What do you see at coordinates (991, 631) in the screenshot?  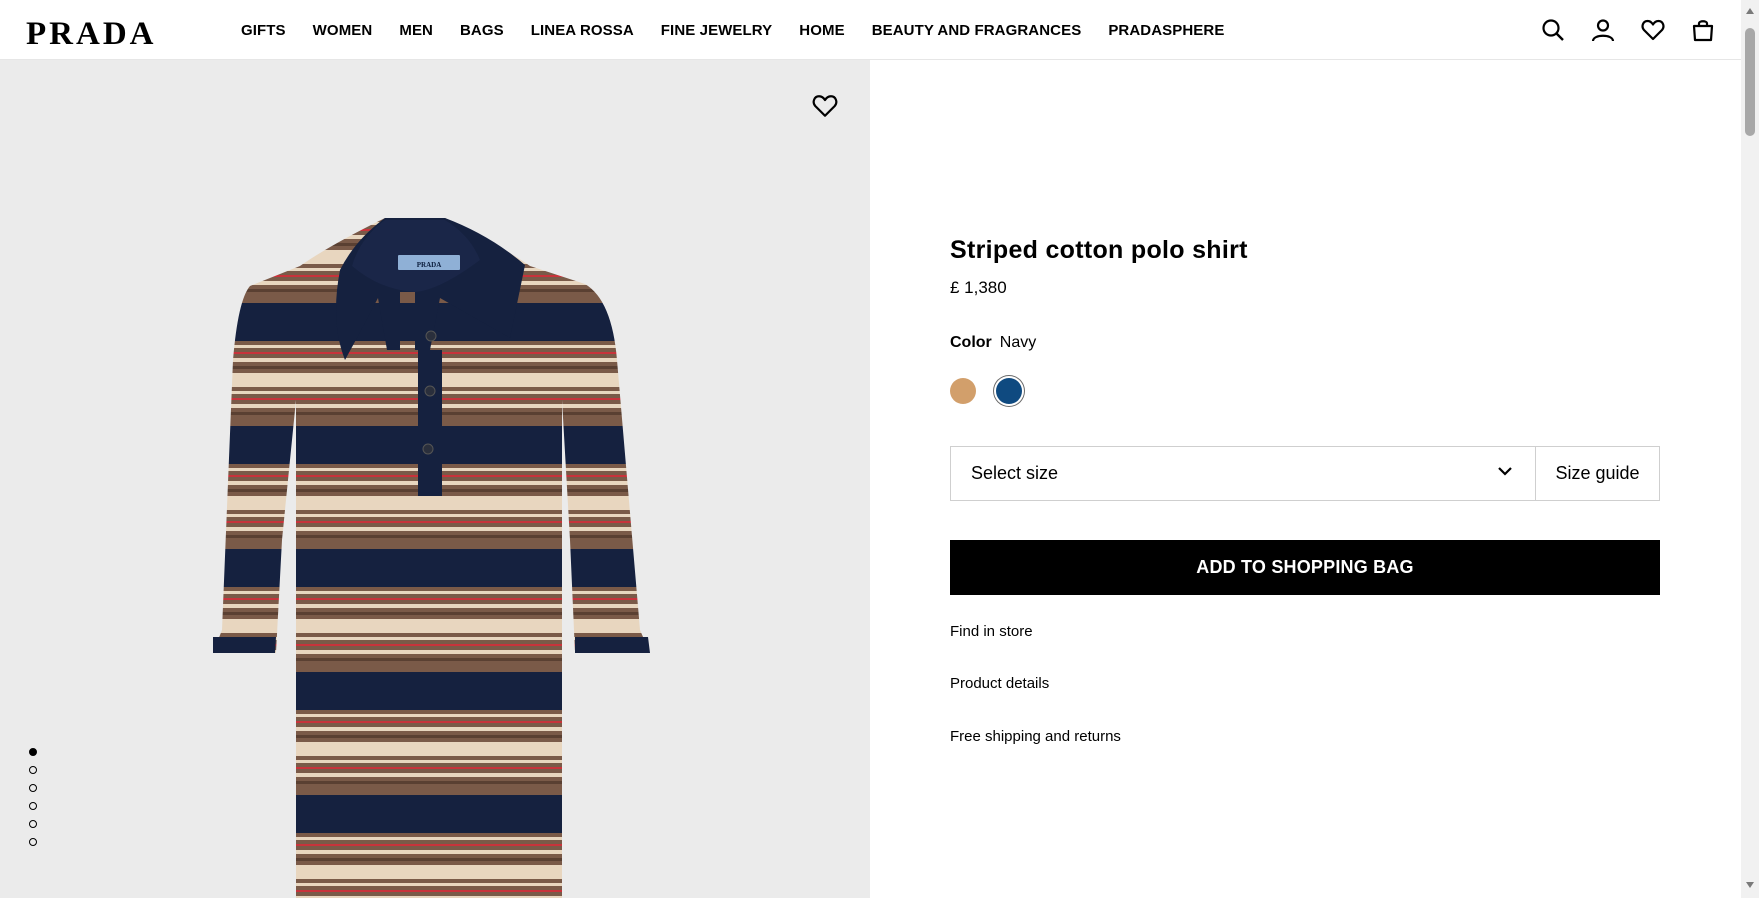 I see `find-in-store-link: Find in store` at bounding box center [991, 631].